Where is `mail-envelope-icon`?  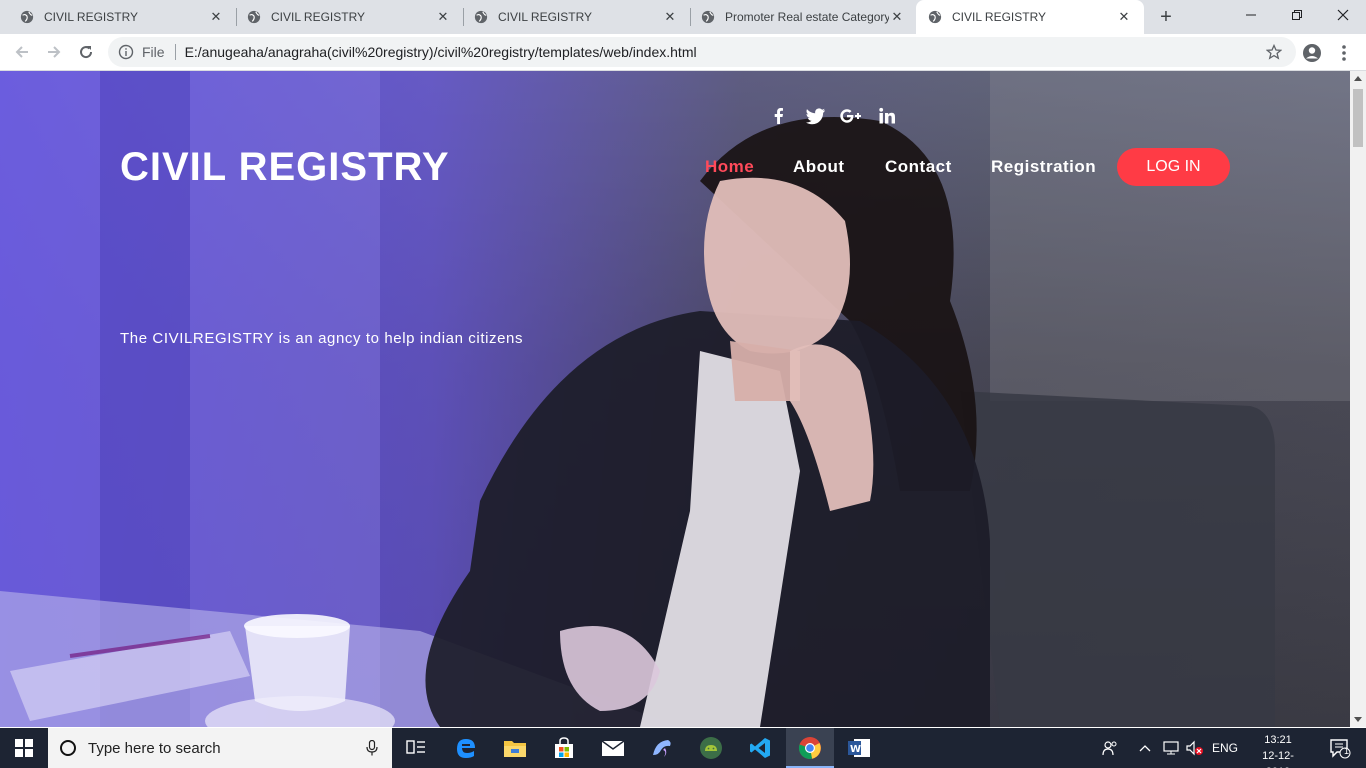 mail-envelope-icon is located at coordinates (613, 748).